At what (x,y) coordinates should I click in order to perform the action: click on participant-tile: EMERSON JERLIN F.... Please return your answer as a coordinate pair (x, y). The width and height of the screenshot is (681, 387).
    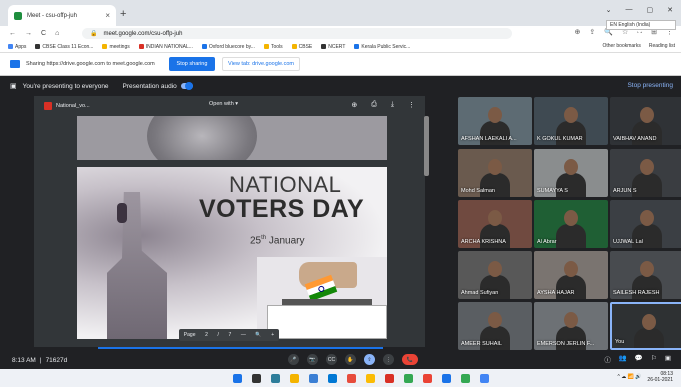
    Looking at the image, I should click on (571, 326).